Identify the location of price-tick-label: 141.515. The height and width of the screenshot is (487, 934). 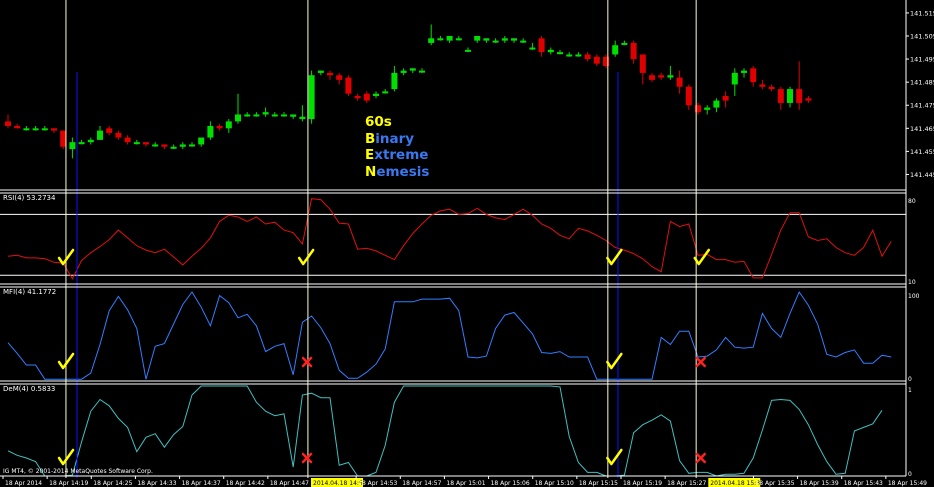
(922, 13).